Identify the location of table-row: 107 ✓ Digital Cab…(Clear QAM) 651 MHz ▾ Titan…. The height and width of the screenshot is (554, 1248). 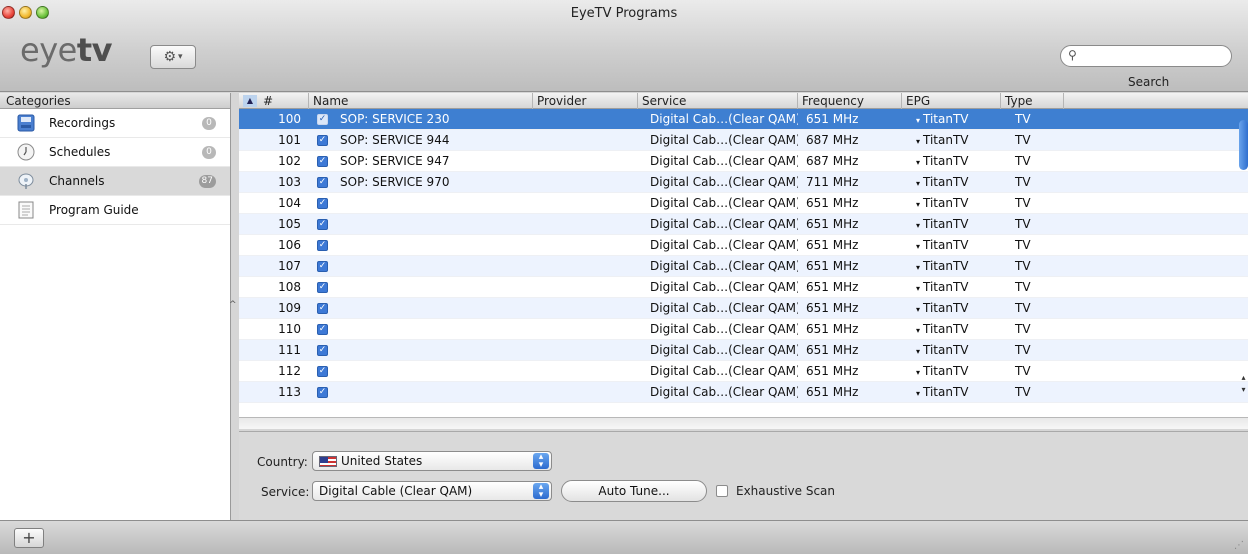
(743, 266).